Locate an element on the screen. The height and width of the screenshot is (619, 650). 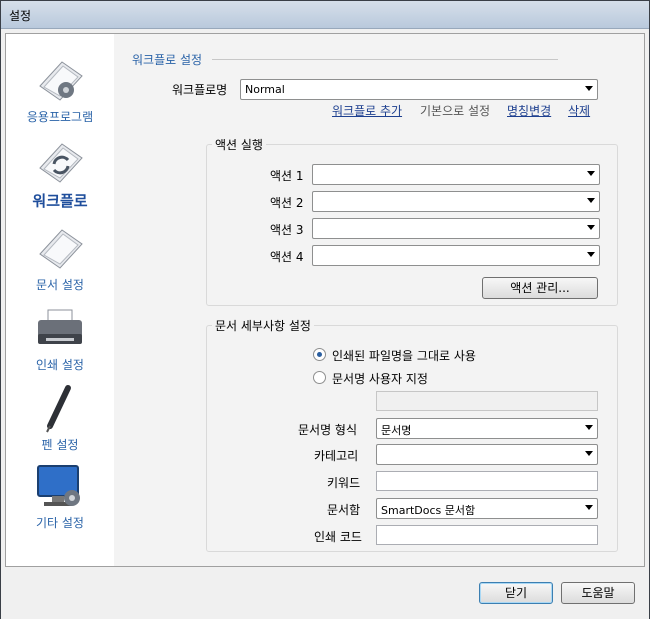
pen-icon is located at coordinates (58, 409).